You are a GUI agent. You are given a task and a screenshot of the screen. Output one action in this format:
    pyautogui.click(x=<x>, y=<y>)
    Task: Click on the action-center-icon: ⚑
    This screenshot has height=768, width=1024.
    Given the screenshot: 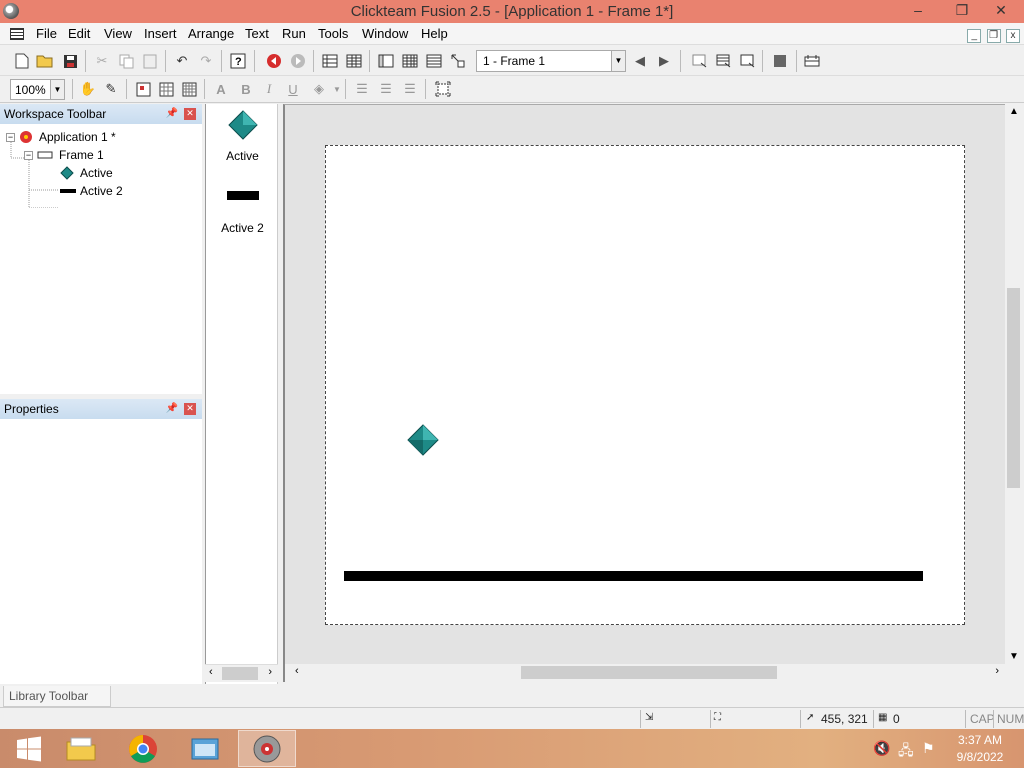 What is the action you would take?
    pyautogui.click(x=928, y=748)
    